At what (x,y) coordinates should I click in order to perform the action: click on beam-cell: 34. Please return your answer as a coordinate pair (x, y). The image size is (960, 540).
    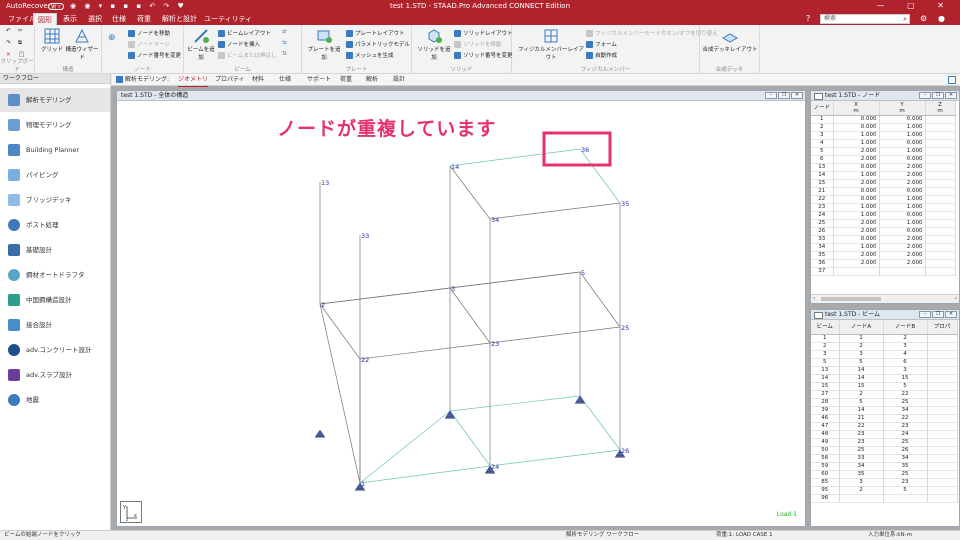
    Looking at the image, I should click on (861, 466).